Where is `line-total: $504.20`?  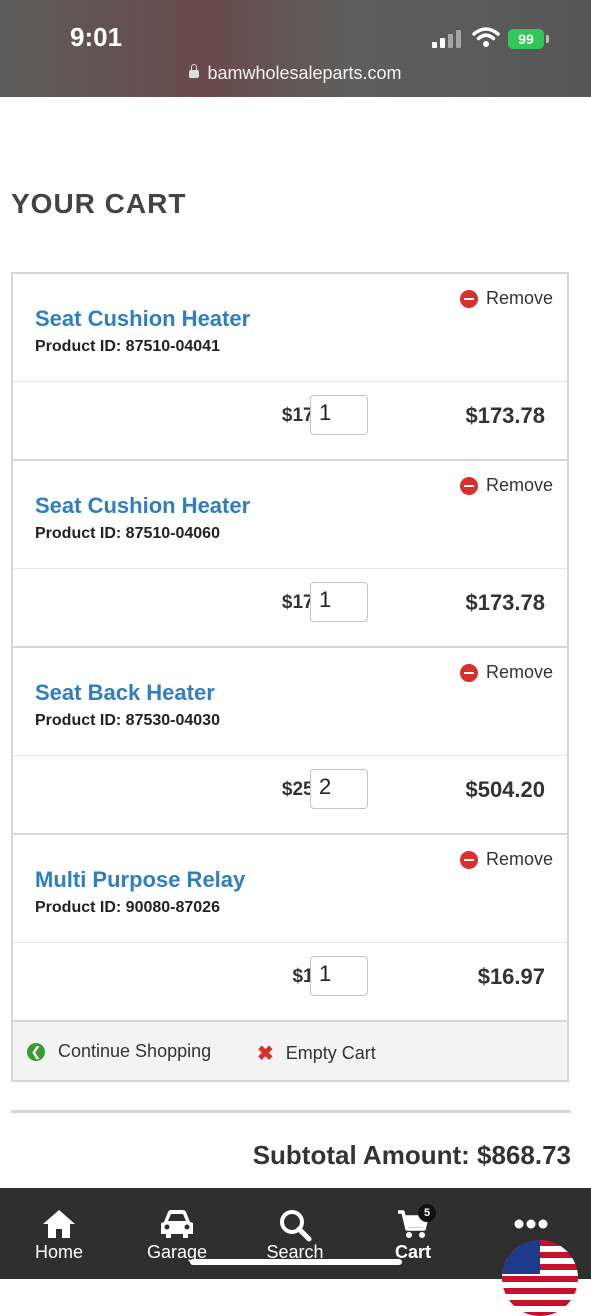 line-total: $504.20 is located at coordinates (505, 789).